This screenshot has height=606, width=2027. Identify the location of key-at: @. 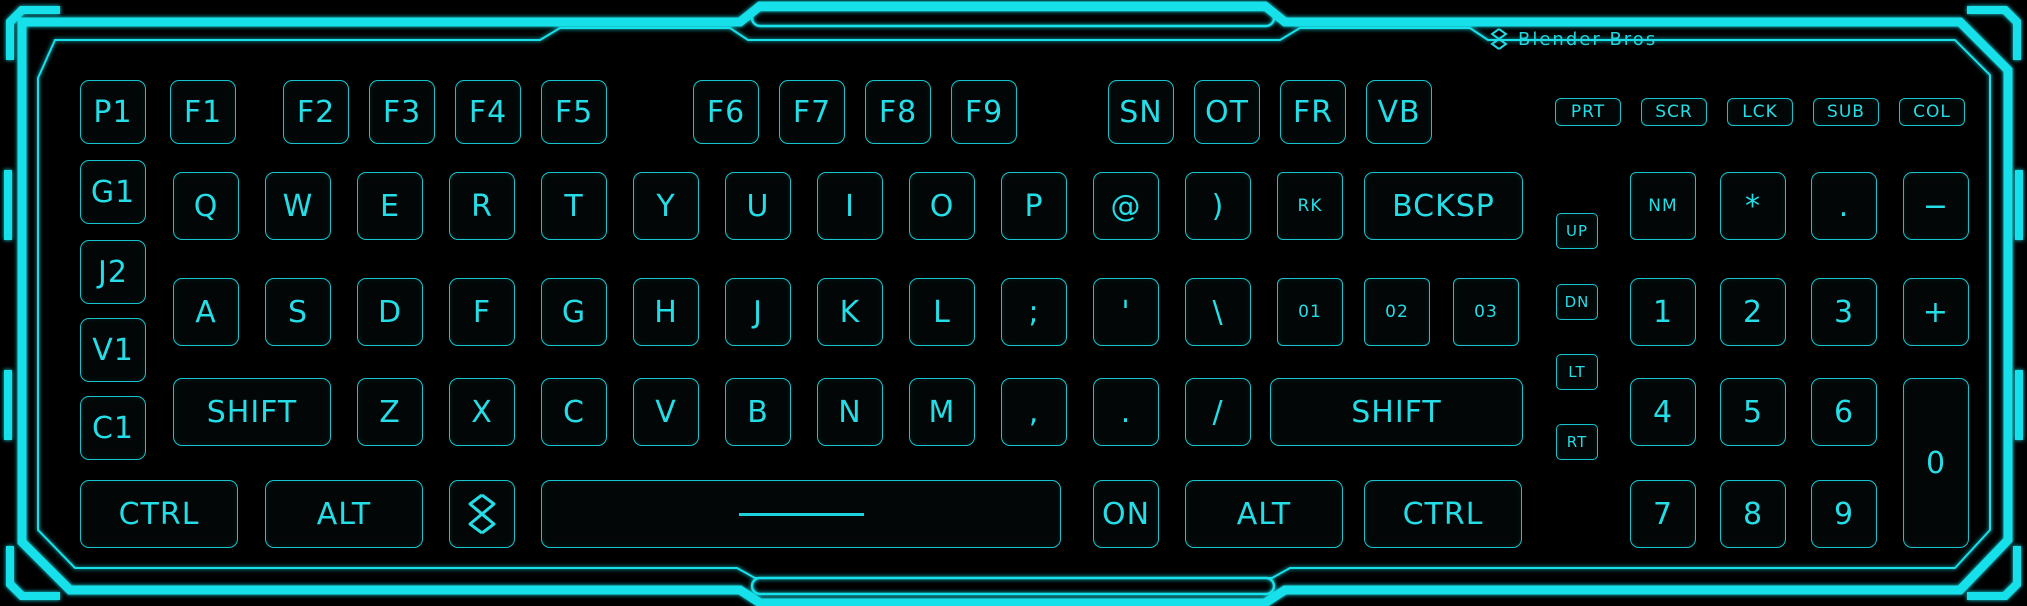
(1126, 206).